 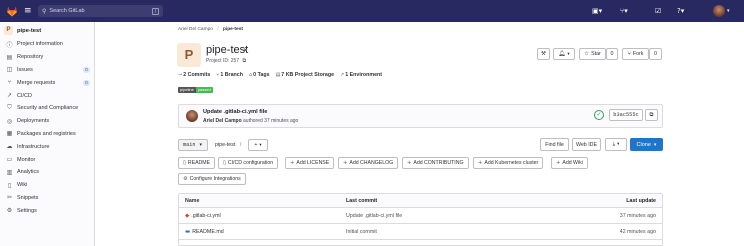 I want to click on merge-requests-icon: ⑂▾, so click(x=624, y=11).